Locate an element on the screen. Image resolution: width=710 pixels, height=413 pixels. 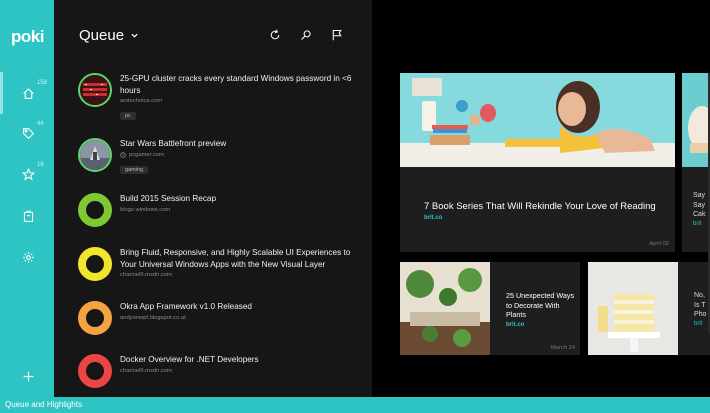
status-bar: Queue and Highlights is located at coordinates (355, 405).